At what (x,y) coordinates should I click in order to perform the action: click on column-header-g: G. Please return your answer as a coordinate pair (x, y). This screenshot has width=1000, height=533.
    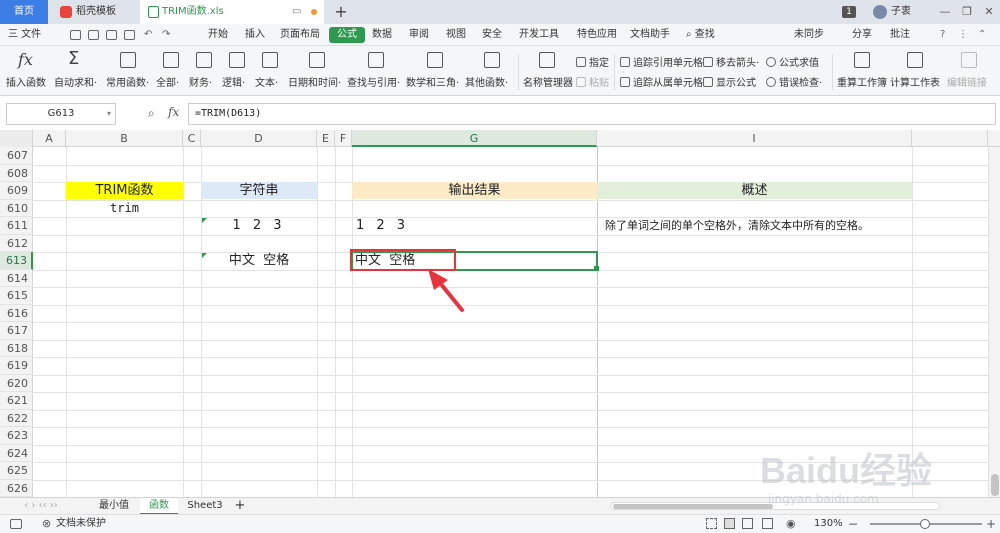
    Looking at the image, I should click on (474, 138).